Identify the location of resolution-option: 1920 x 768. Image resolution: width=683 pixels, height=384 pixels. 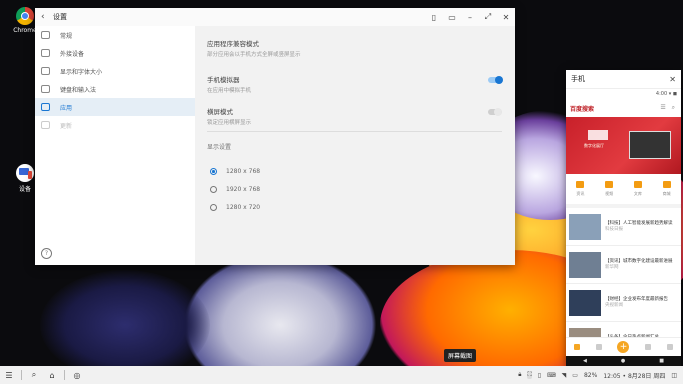
(235, 189).